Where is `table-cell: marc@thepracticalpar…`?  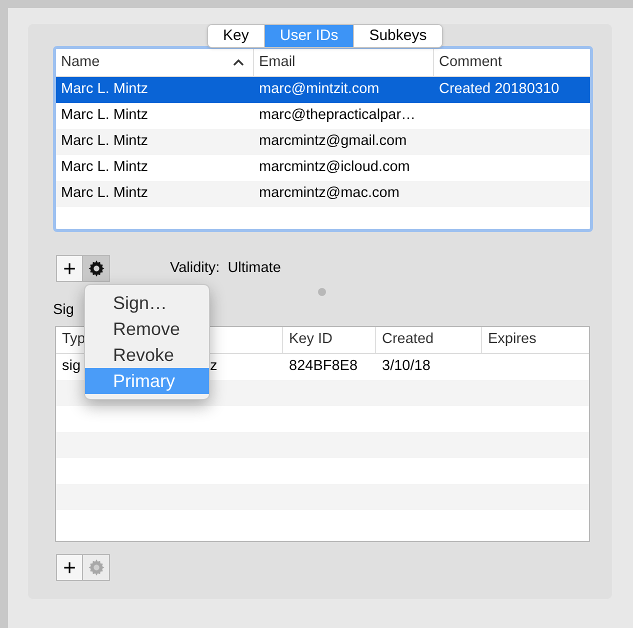 table-cell: marc@thepracticalpar… is located at coordinates (337, 115).